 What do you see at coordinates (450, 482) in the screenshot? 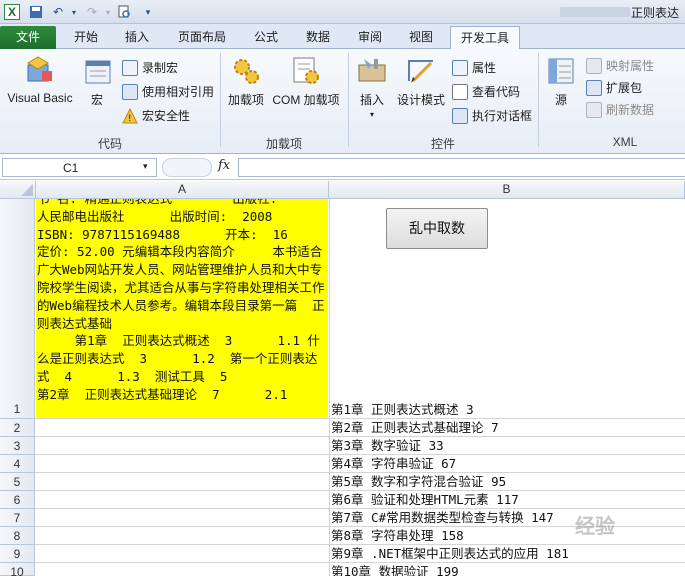
I see `cell-b5: 第5章 数字和字符混合验证 95` at bounding box center [450, 482].